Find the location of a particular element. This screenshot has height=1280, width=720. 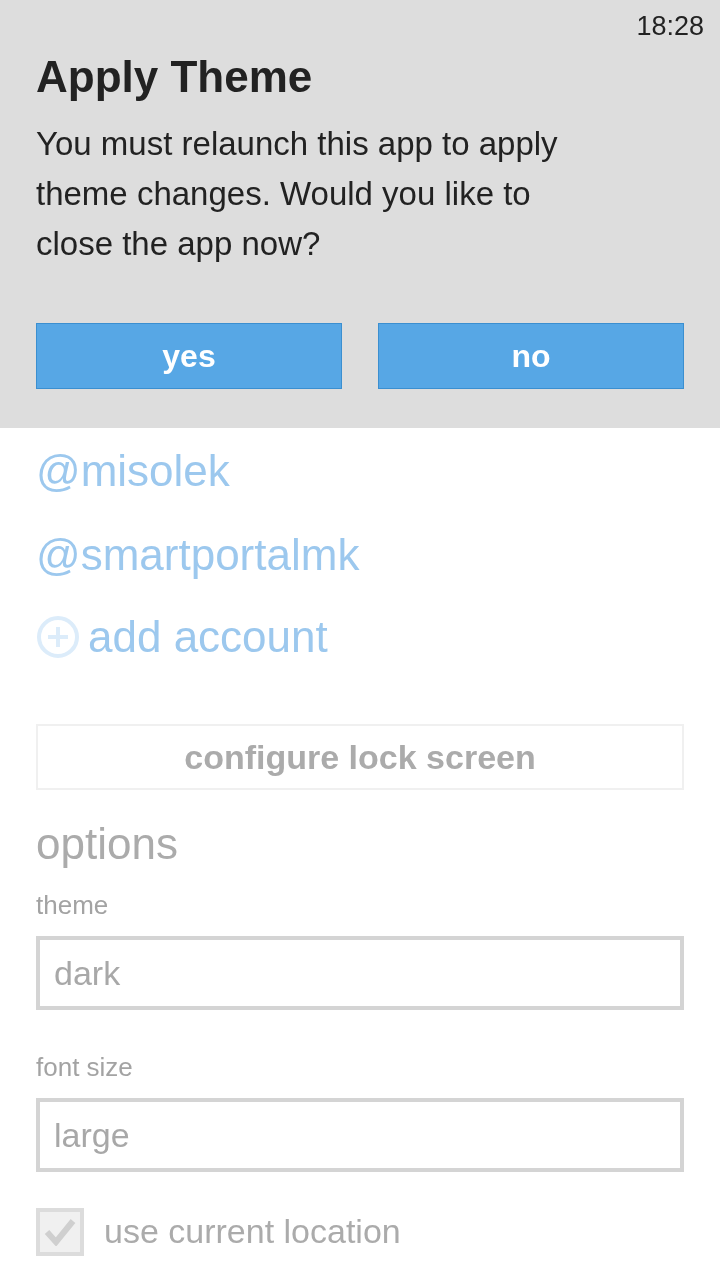

status-time: 18:28 is located at coordinates (670, 26).